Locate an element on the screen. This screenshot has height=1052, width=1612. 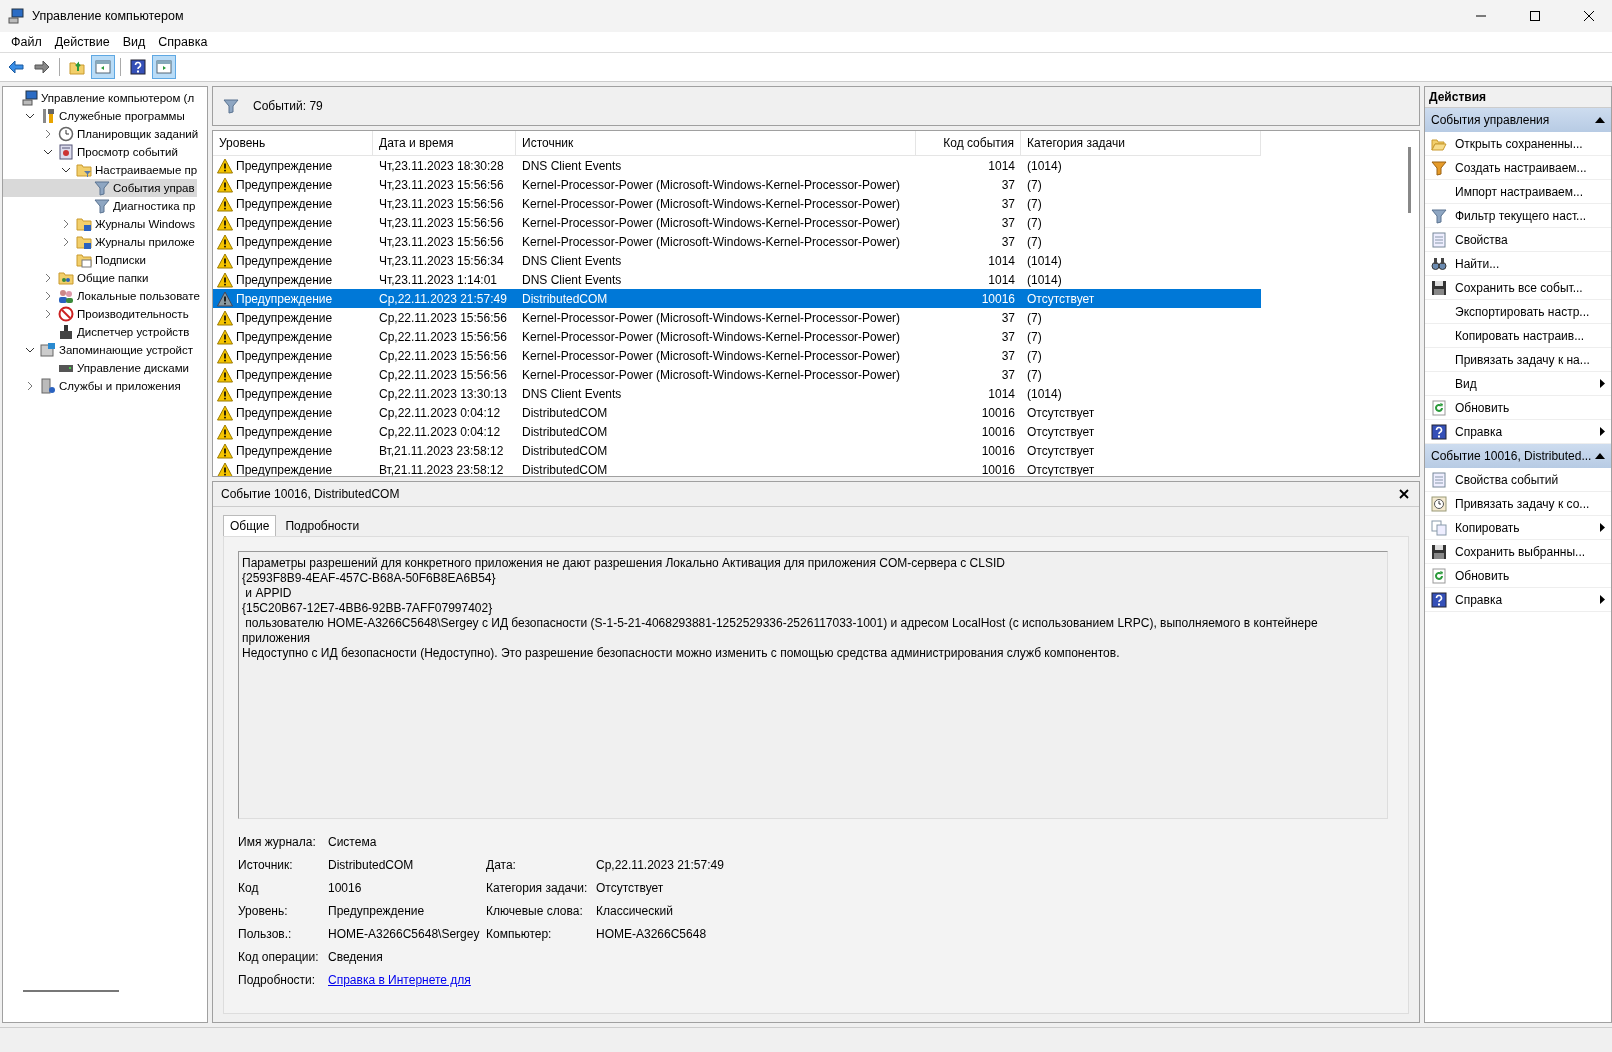
event-row: Предупреждение Чт,23.11.2023 18:30:28 DNS Client Events 1014 (1014) is located at coordinates (737, 165).